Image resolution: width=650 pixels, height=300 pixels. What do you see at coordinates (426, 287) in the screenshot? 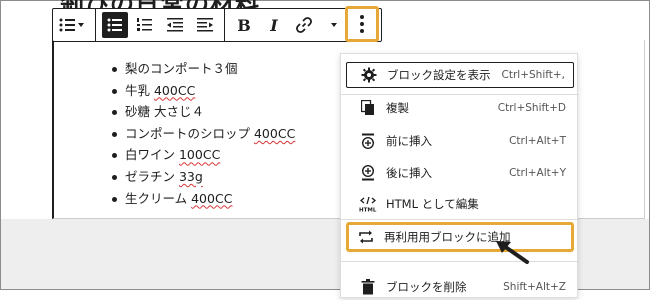
I see `menu-item-label: ブロックを削除` at bounding box center [426, 287].